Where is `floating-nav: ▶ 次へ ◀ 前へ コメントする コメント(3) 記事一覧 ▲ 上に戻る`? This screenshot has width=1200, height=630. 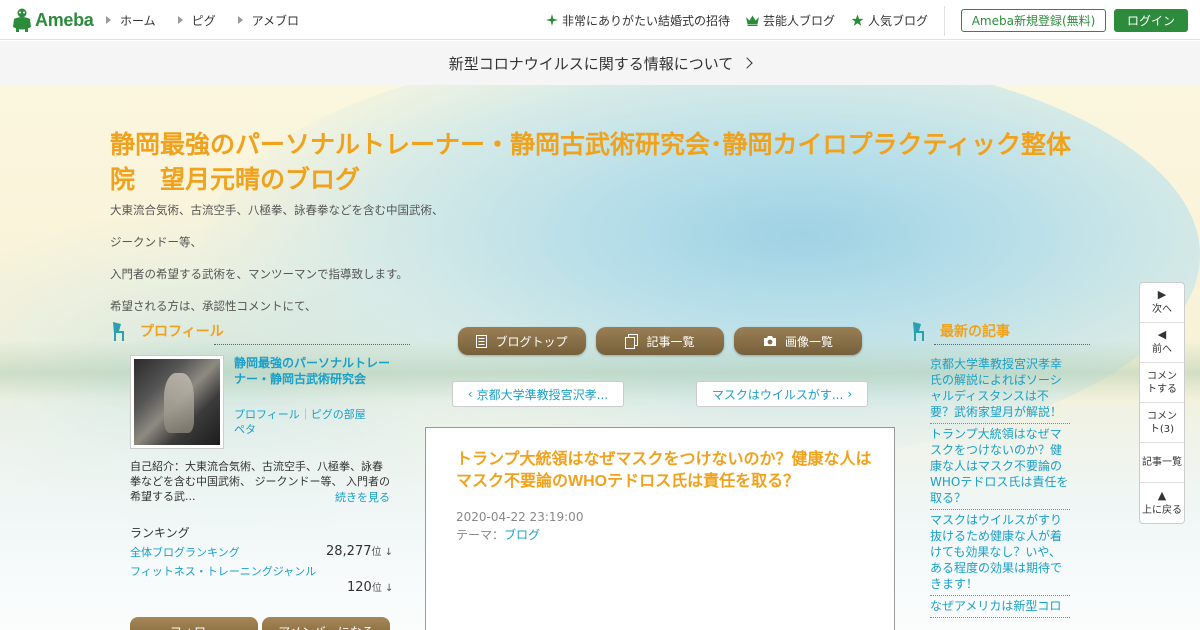 floating-nav: ▶ 次へ ◀ 前へ コメントする コメント(3) 記事一覧 ▲ 上に戻る is located at coordinates (1162, 403).